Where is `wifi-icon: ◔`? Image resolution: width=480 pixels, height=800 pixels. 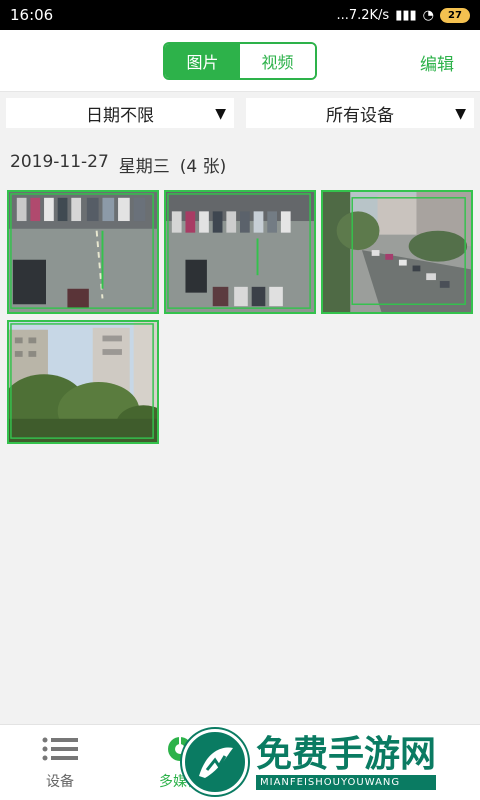
wifi-icon: ◔ is located at coordinates (428, 15).